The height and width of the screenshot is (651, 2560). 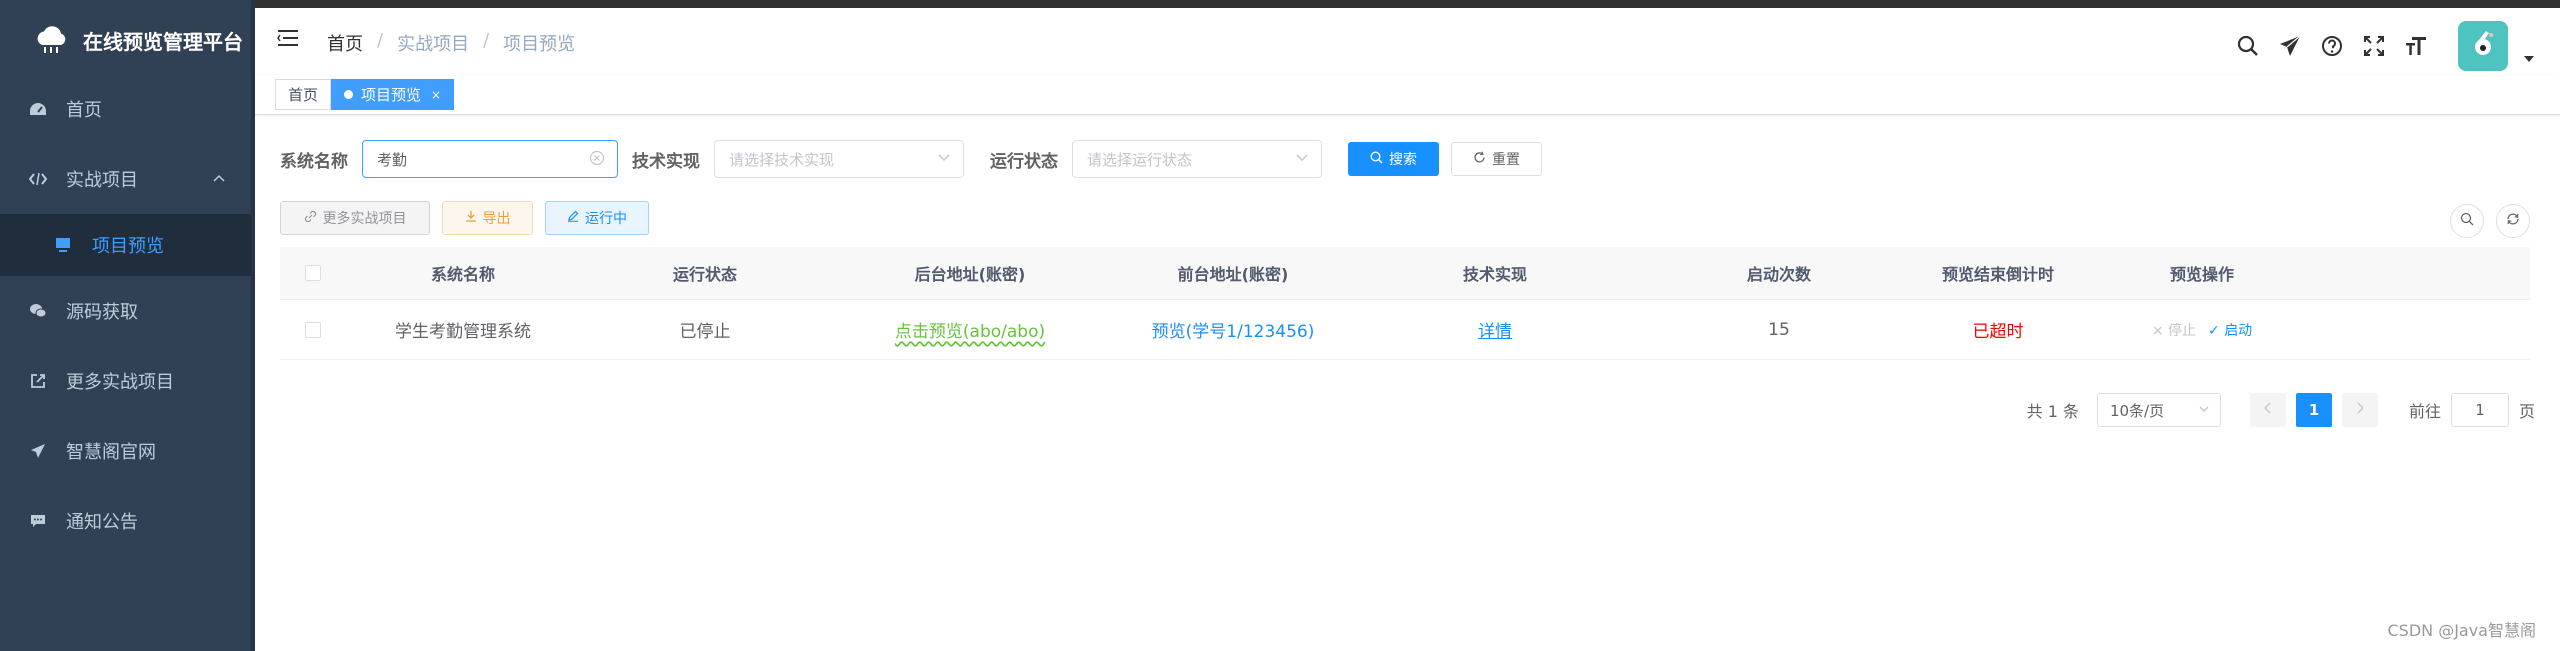 What do you see at coordinates (1779, 329) in the screenshot?
I see `start-count-cell: 15` at bounding box center [1779, 329].